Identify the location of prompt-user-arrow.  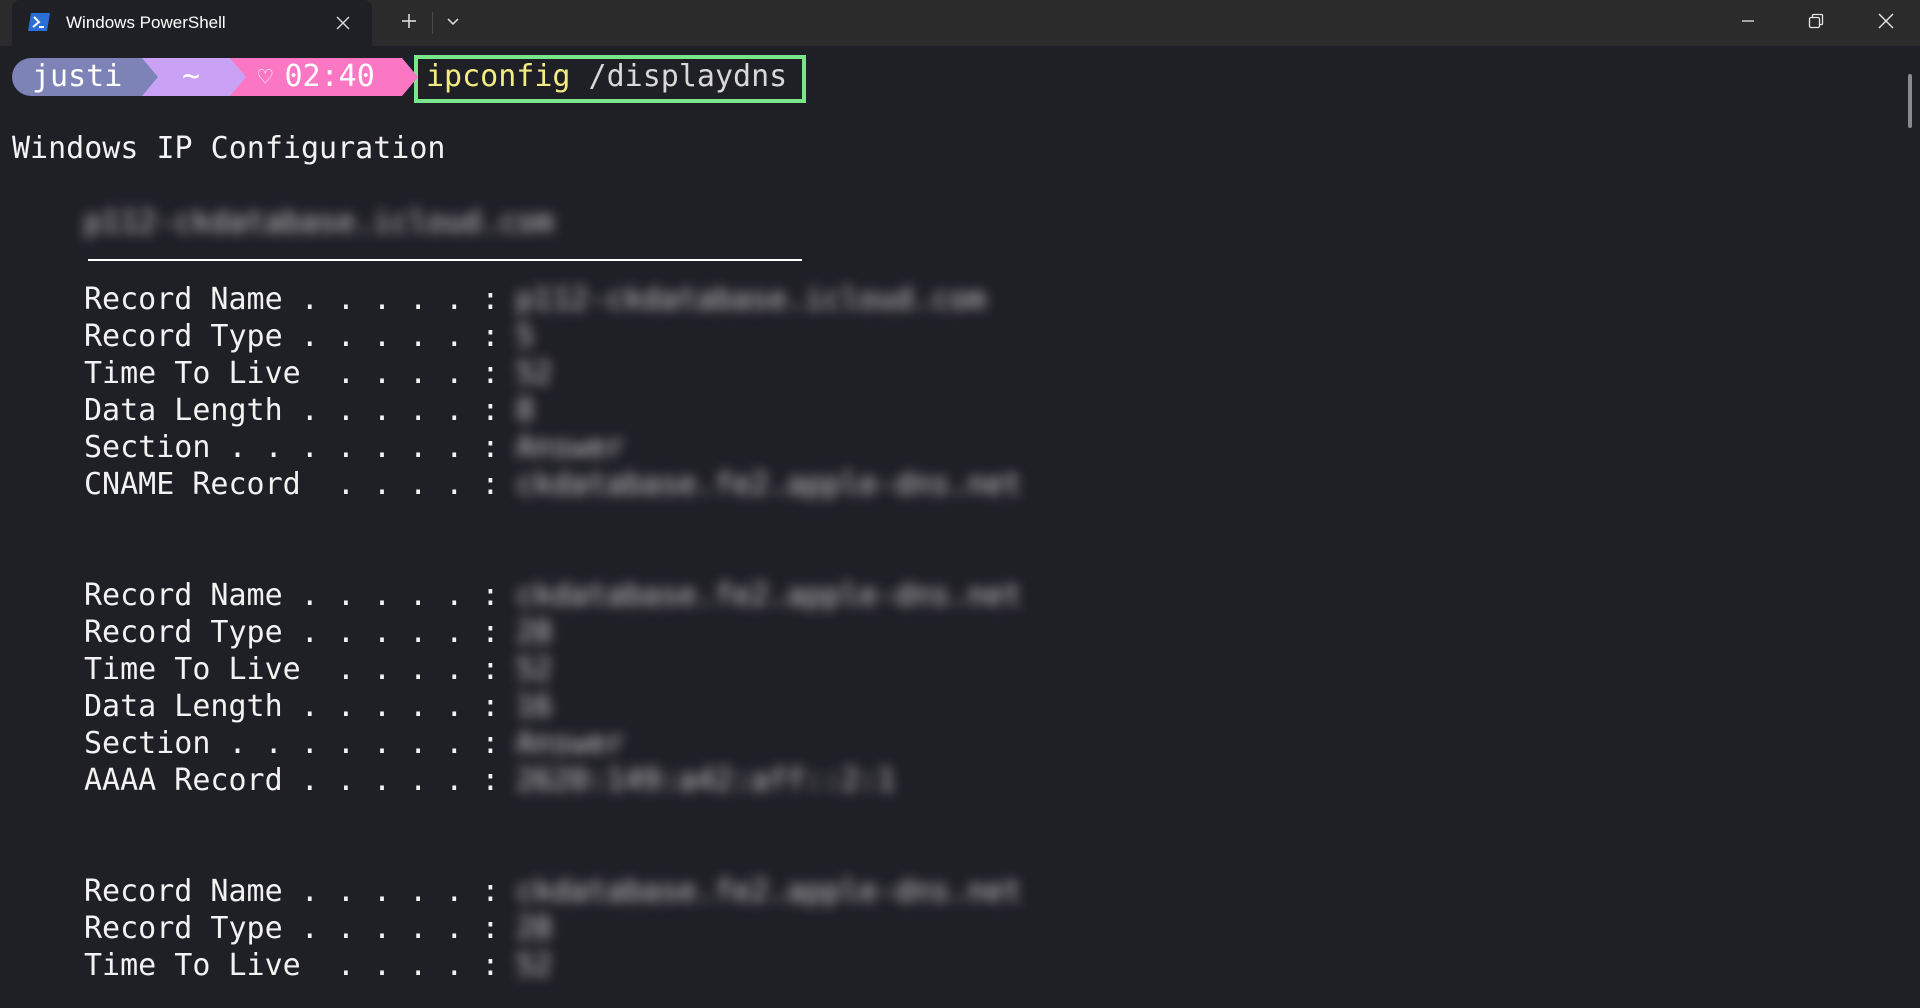
(150, 77).